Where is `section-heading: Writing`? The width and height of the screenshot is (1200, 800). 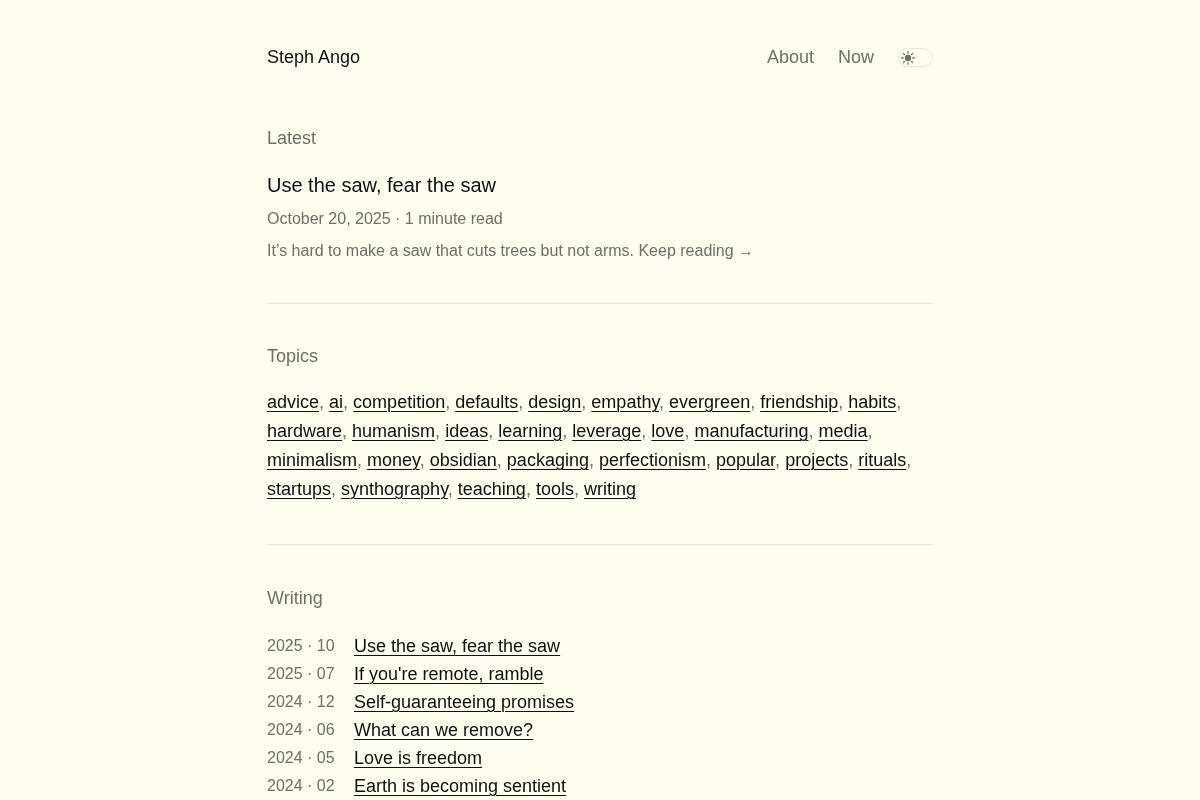 section-heading: Writing is located at coordinates (295, 598).